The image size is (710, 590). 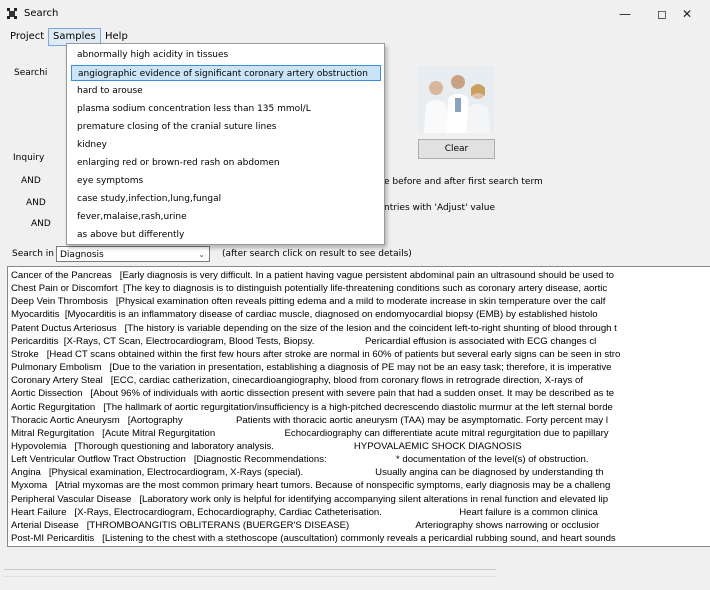 What do you see at coordinates (456, 149) in the screenshot?
I see `clear-button: Clear` at bounding box center [456, 149].